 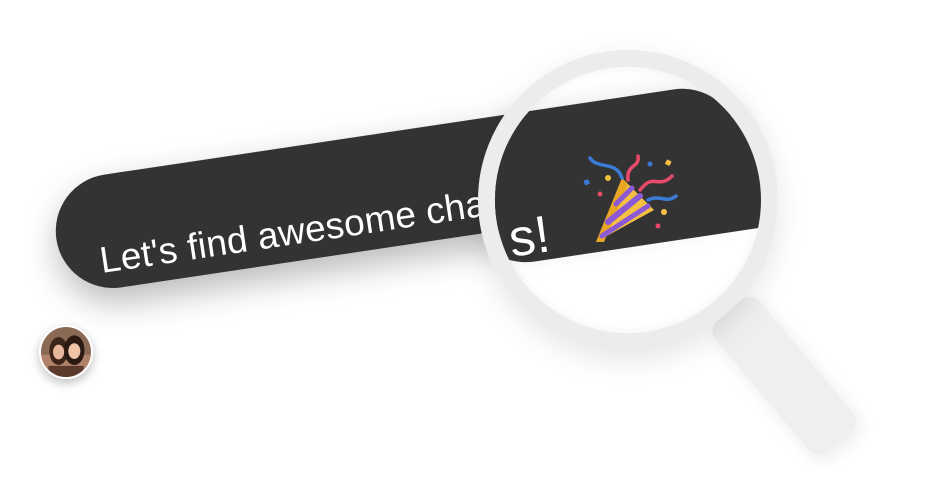 I want to click on avatar, so click(x=66, y=352).